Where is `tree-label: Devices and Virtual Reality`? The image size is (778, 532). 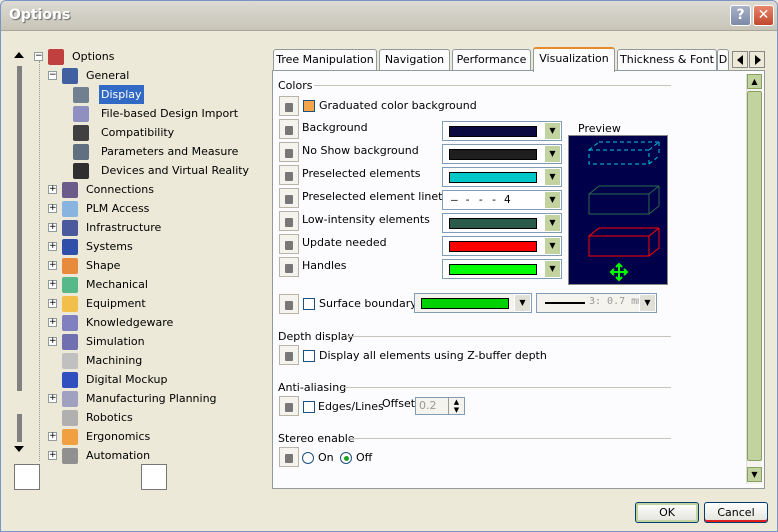
tree-label: Devices and Virtual Reality is located at coordinates (175, 170).